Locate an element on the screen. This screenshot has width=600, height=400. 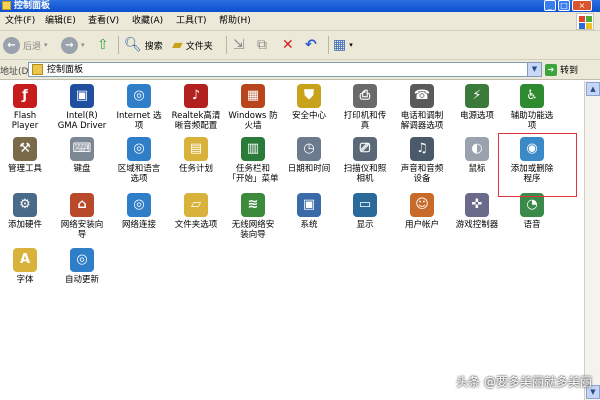
cp-item: ⌂ 网络安装向 导 is located at coordinates (82, 216).